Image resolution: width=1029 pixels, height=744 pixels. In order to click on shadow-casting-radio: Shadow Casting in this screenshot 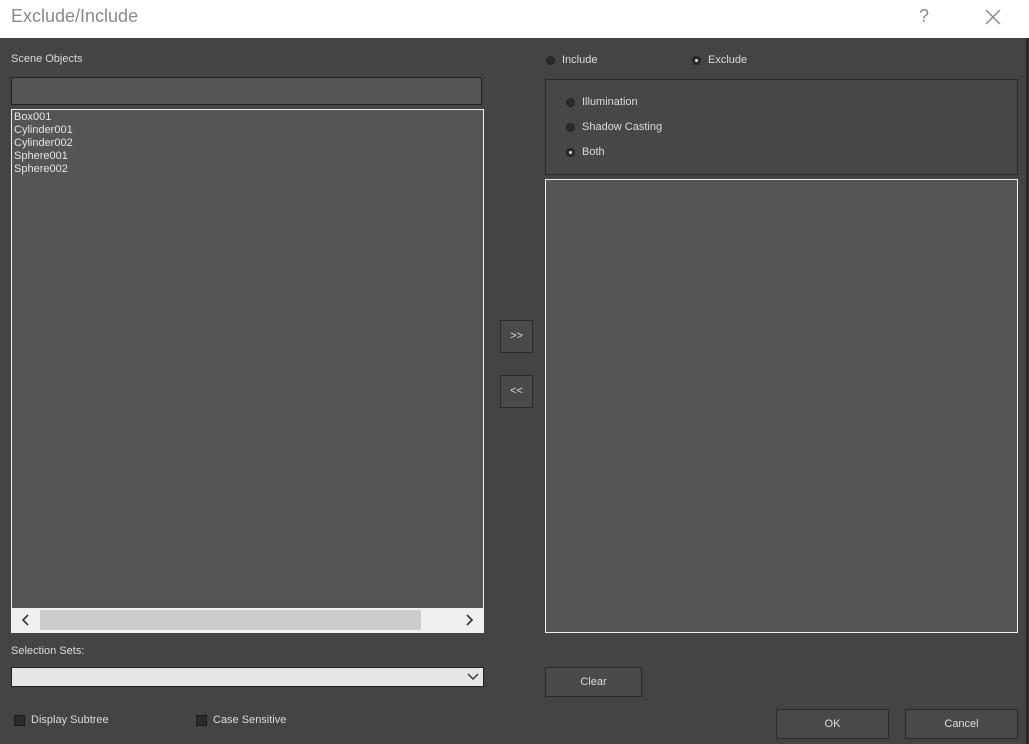, I will do `click(614, 127)`.